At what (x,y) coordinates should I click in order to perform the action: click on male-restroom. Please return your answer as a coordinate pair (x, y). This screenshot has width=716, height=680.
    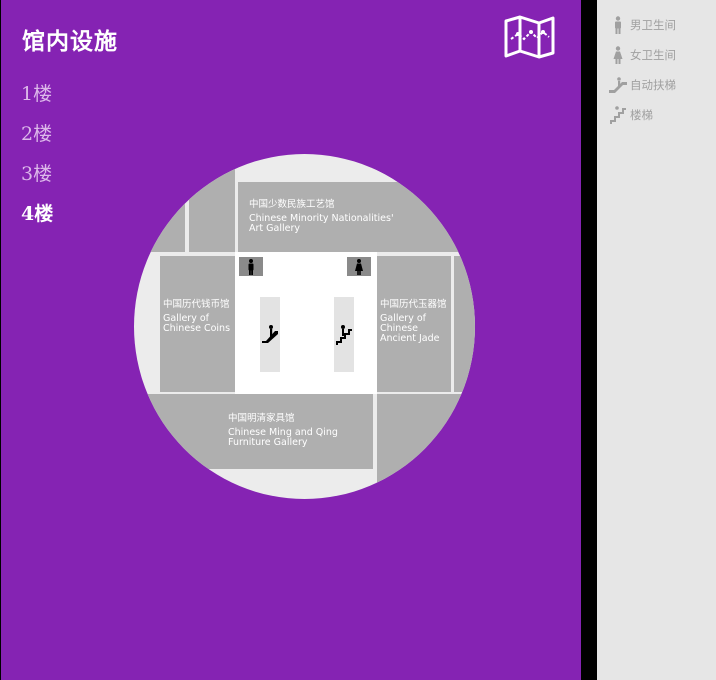
    Looking at the image, I should click on (251, 266).